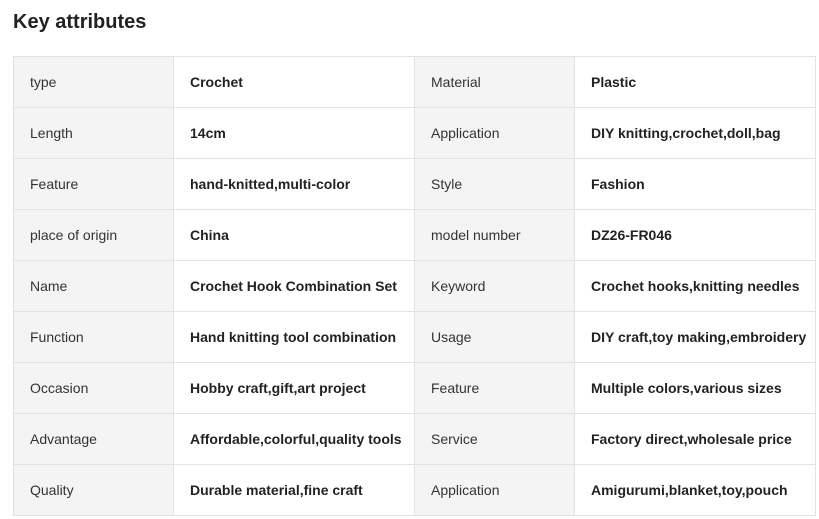 The height and width of the screenshot is (519, 819). What do you see at coordinates (695, 439) in the screenshot?
I see `attribute-value: Factory direct,wholesale price` at bounding box center [695, 439].